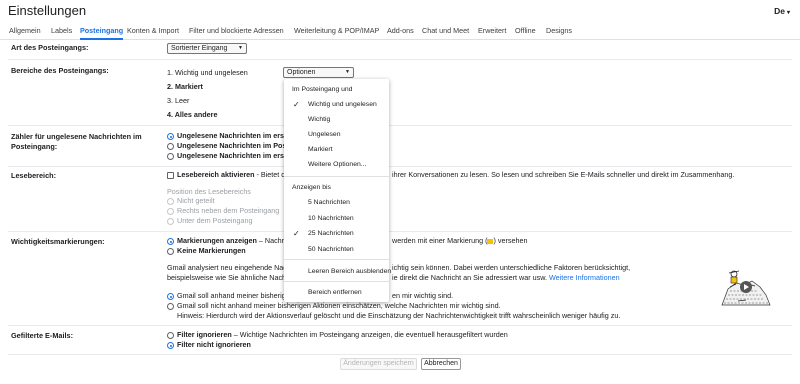 The height and width of the screenshot is (384, 800). I want to click on section-item-4: 4. Alles andere, so click(192, 114).